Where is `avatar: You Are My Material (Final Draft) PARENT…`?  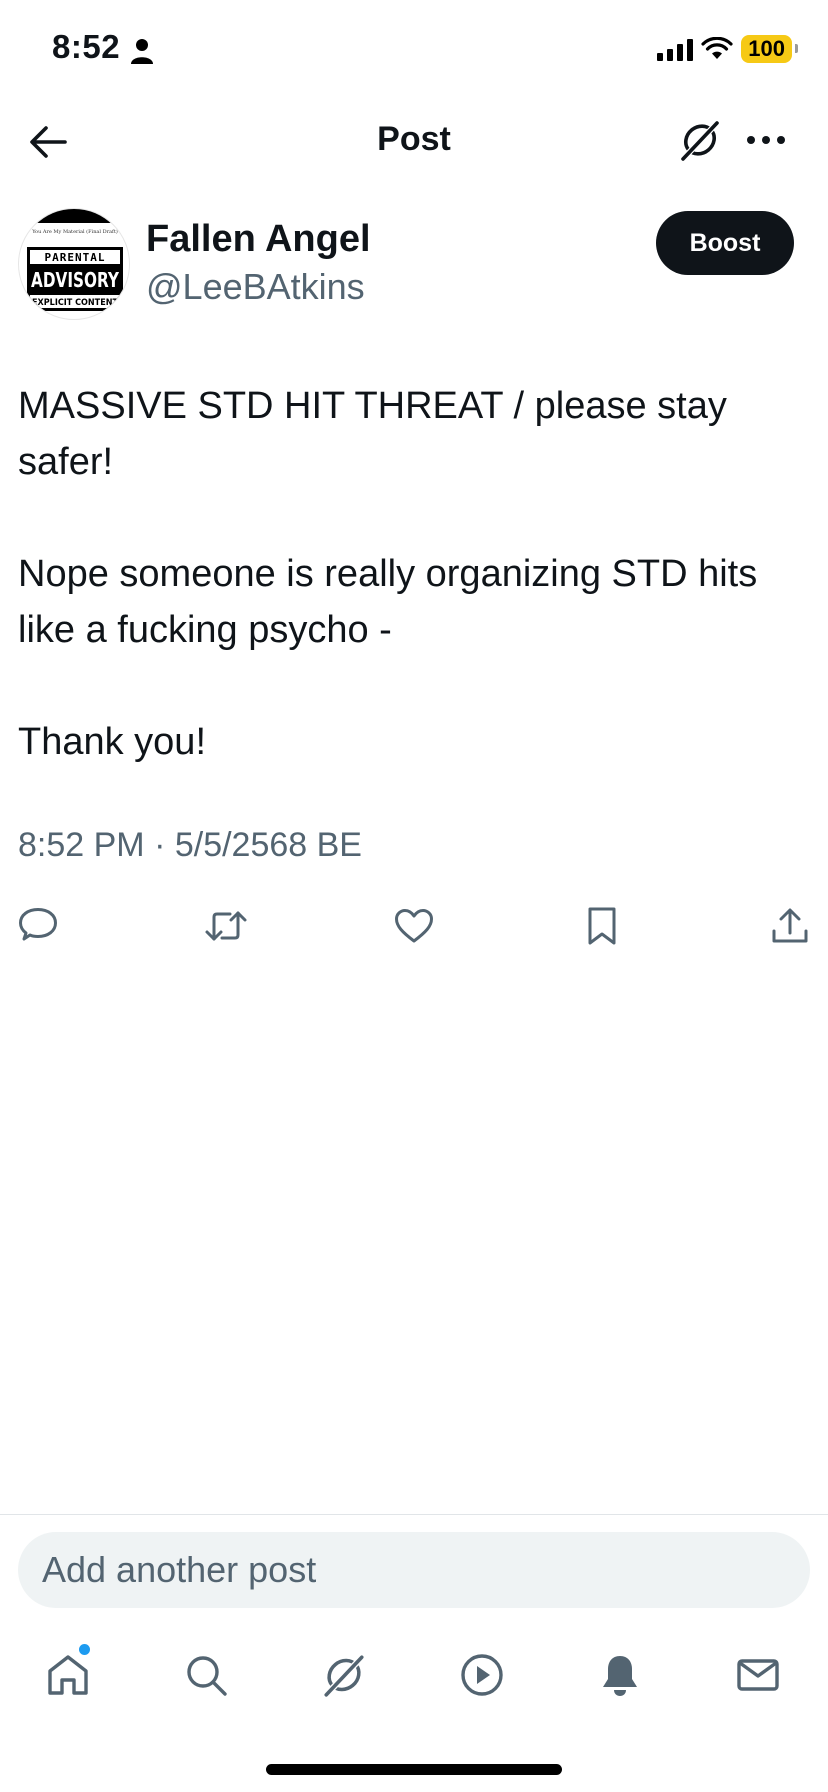
avatar: You Are My Material (Final Draft) PARENT… is located at coordinates (74, 264).